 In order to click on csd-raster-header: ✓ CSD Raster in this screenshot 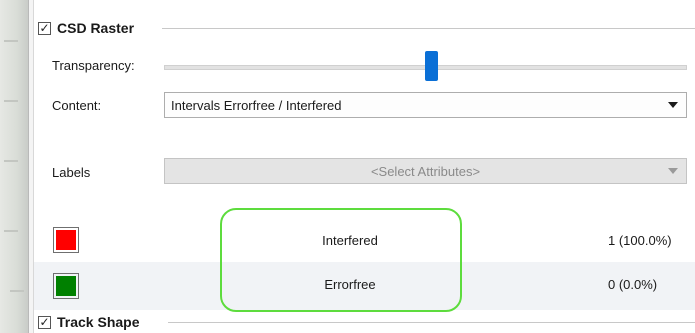, I will do `click(86, 28)`.